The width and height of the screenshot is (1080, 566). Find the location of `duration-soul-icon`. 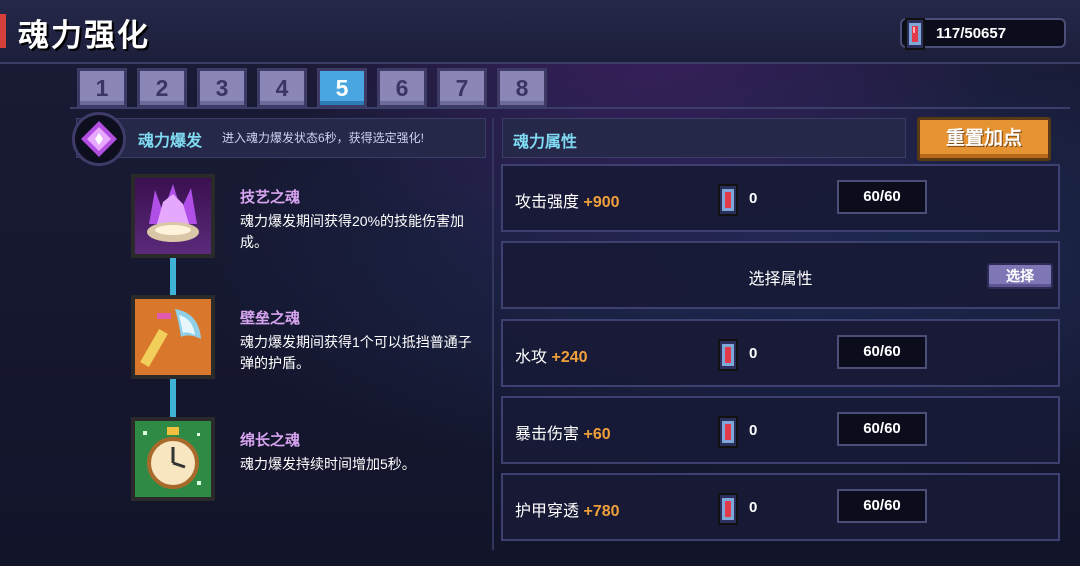

duration-soul-icon is located at coordinates (173, 459).